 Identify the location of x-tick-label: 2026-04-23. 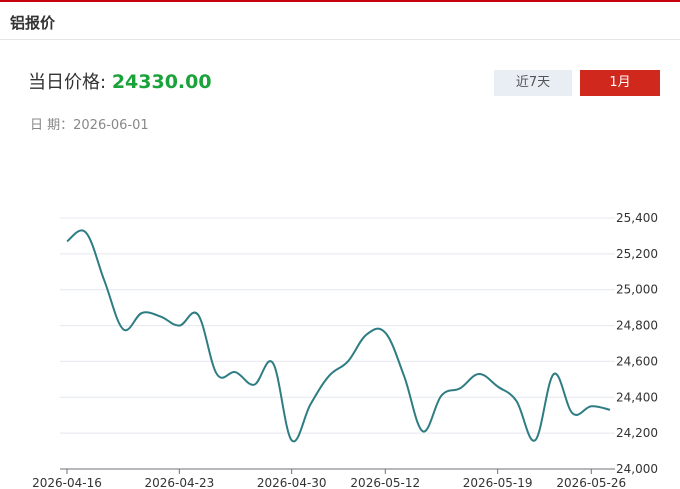
(179, 482).